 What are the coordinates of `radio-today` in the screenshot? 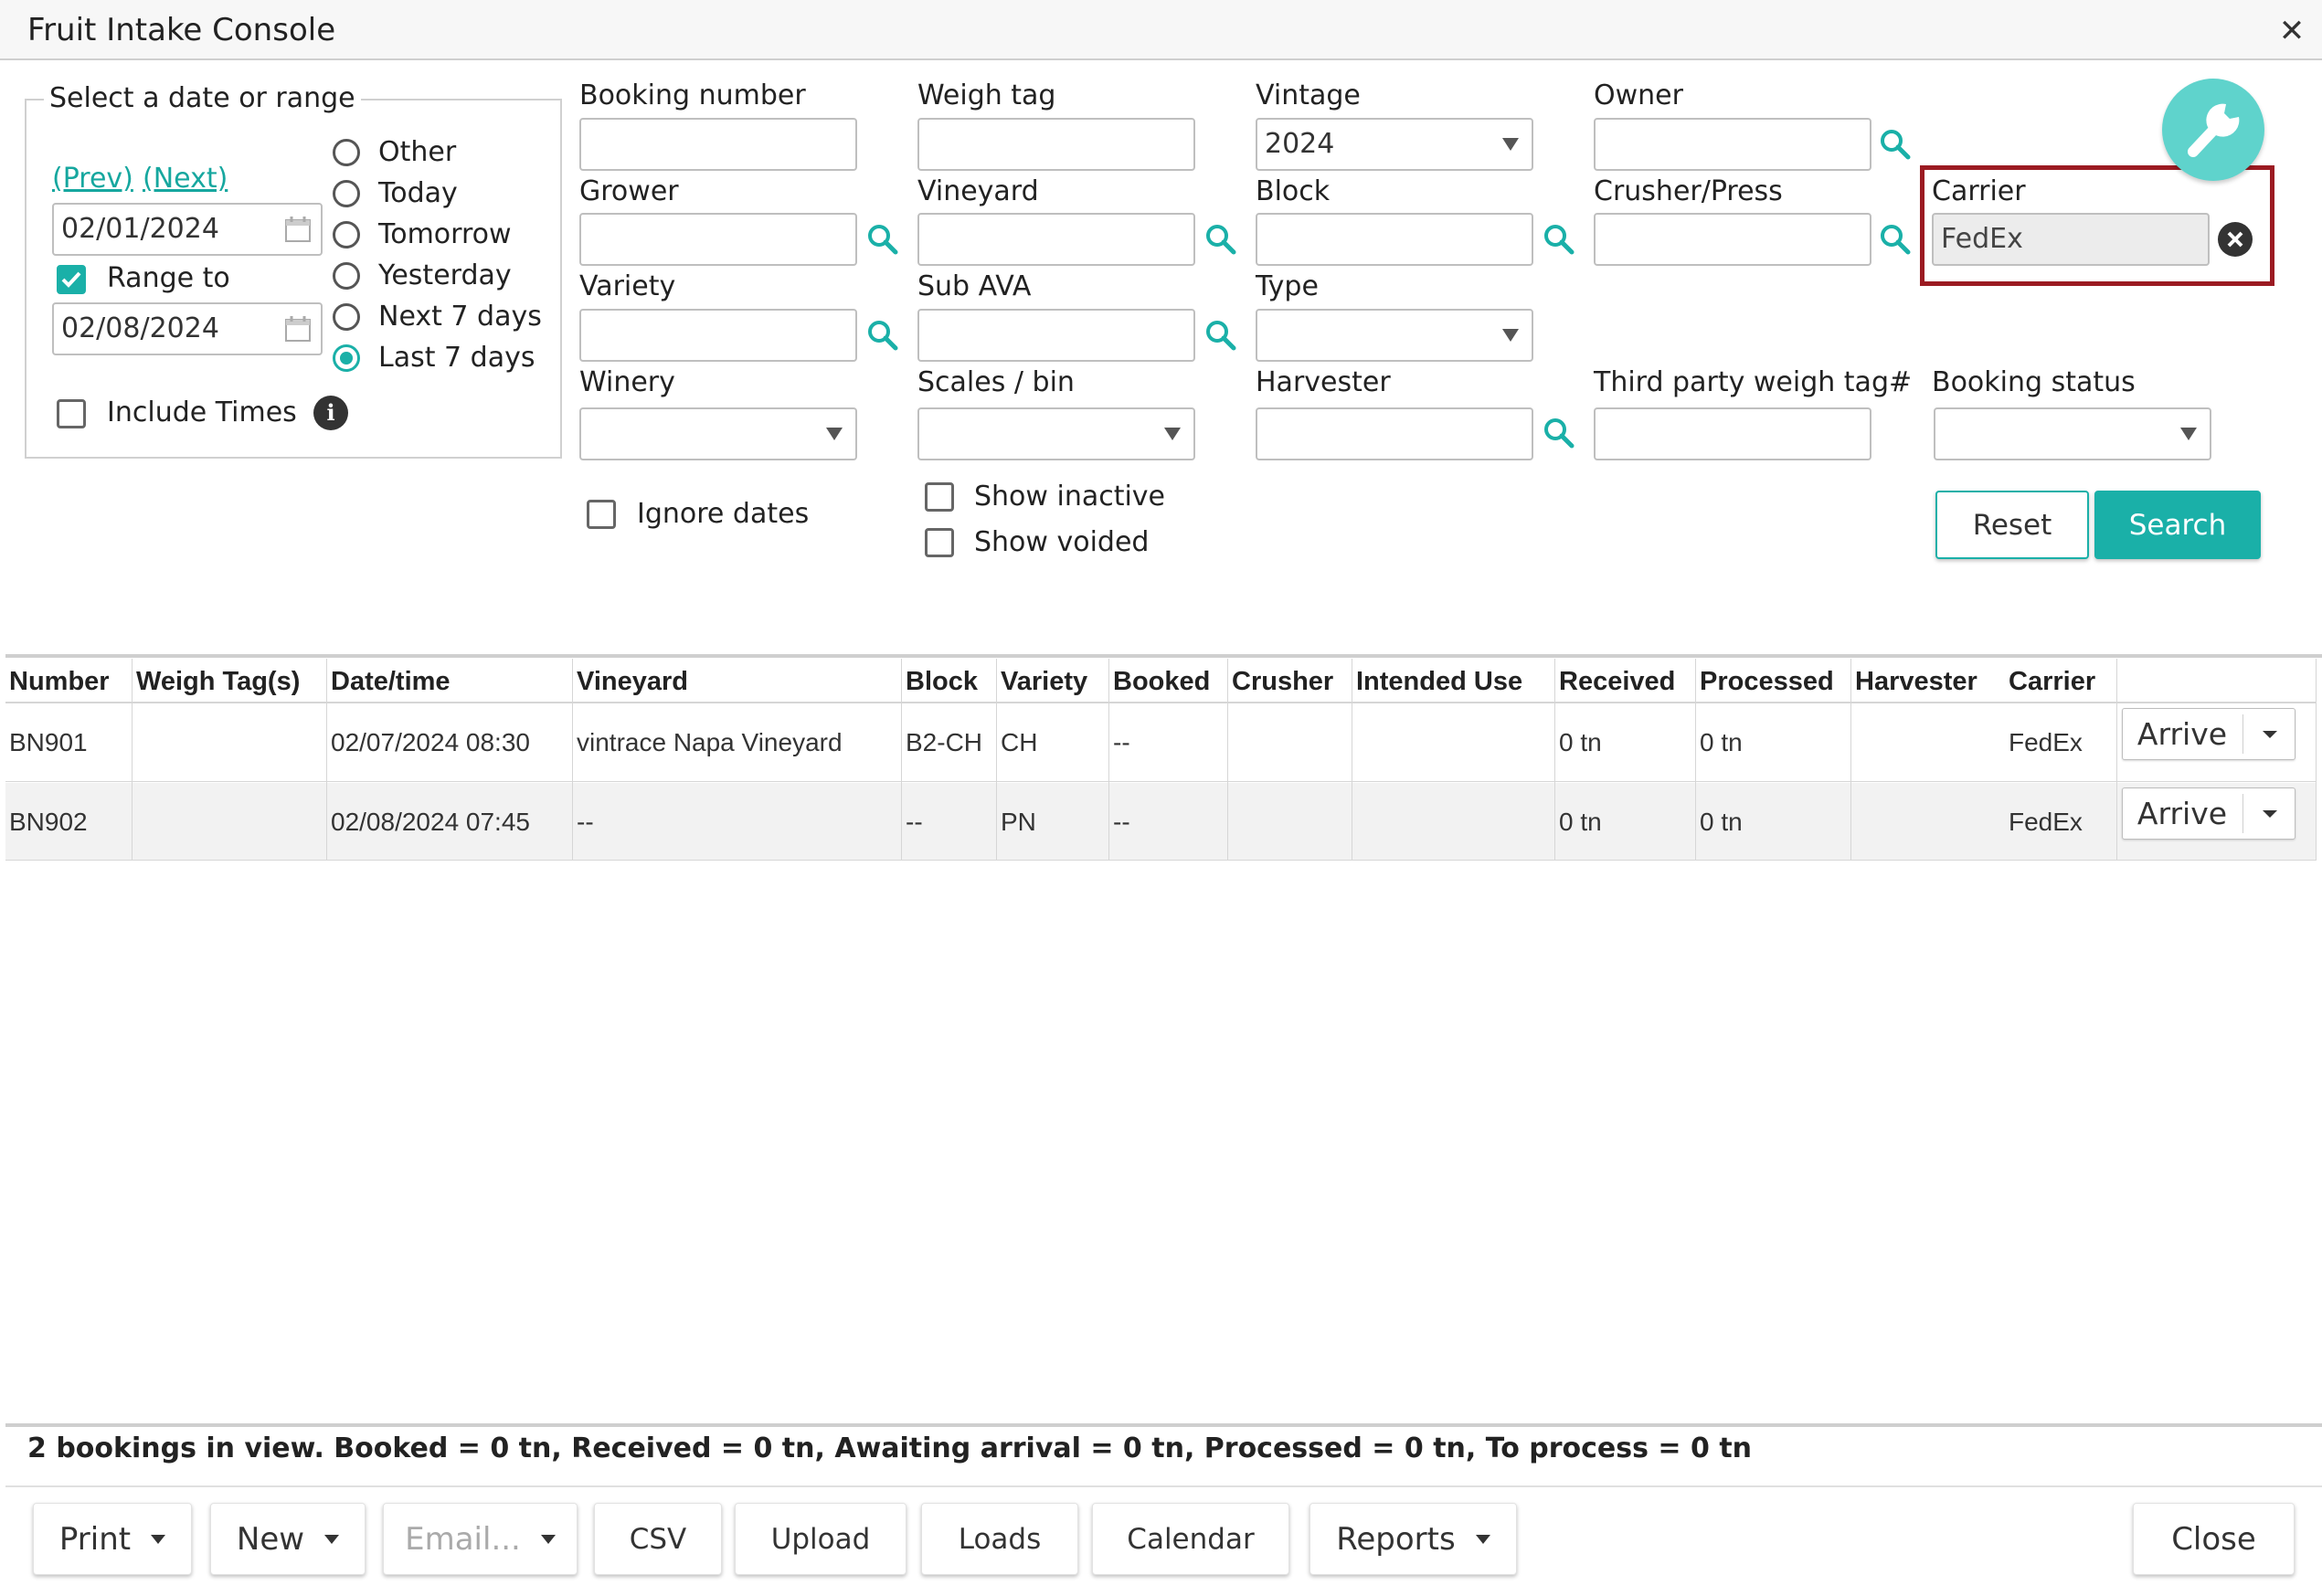 It's located at (346, 193).